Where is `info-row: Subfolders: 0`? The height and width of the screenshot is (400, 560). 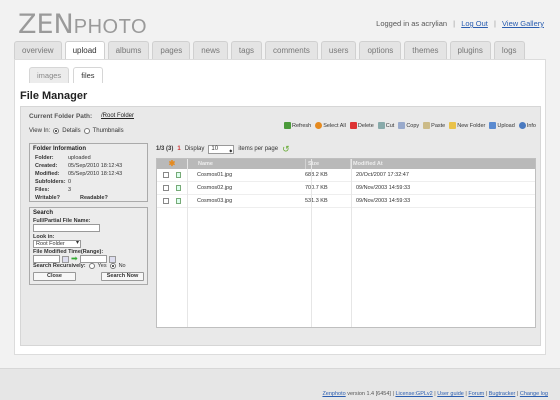
info-row: Subfolders: 0 is located at coordinates (88, 182).